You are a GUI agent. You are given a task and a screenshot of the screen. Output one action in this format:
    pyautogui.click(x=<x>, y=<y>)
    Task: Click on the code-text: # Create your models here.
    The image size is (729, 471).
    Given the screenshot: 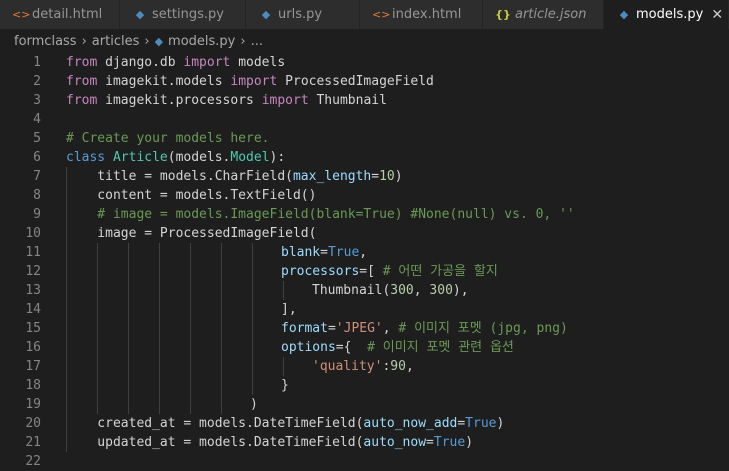 What is the action you would take?
    pyautogui.click(x=168, y=138)
    